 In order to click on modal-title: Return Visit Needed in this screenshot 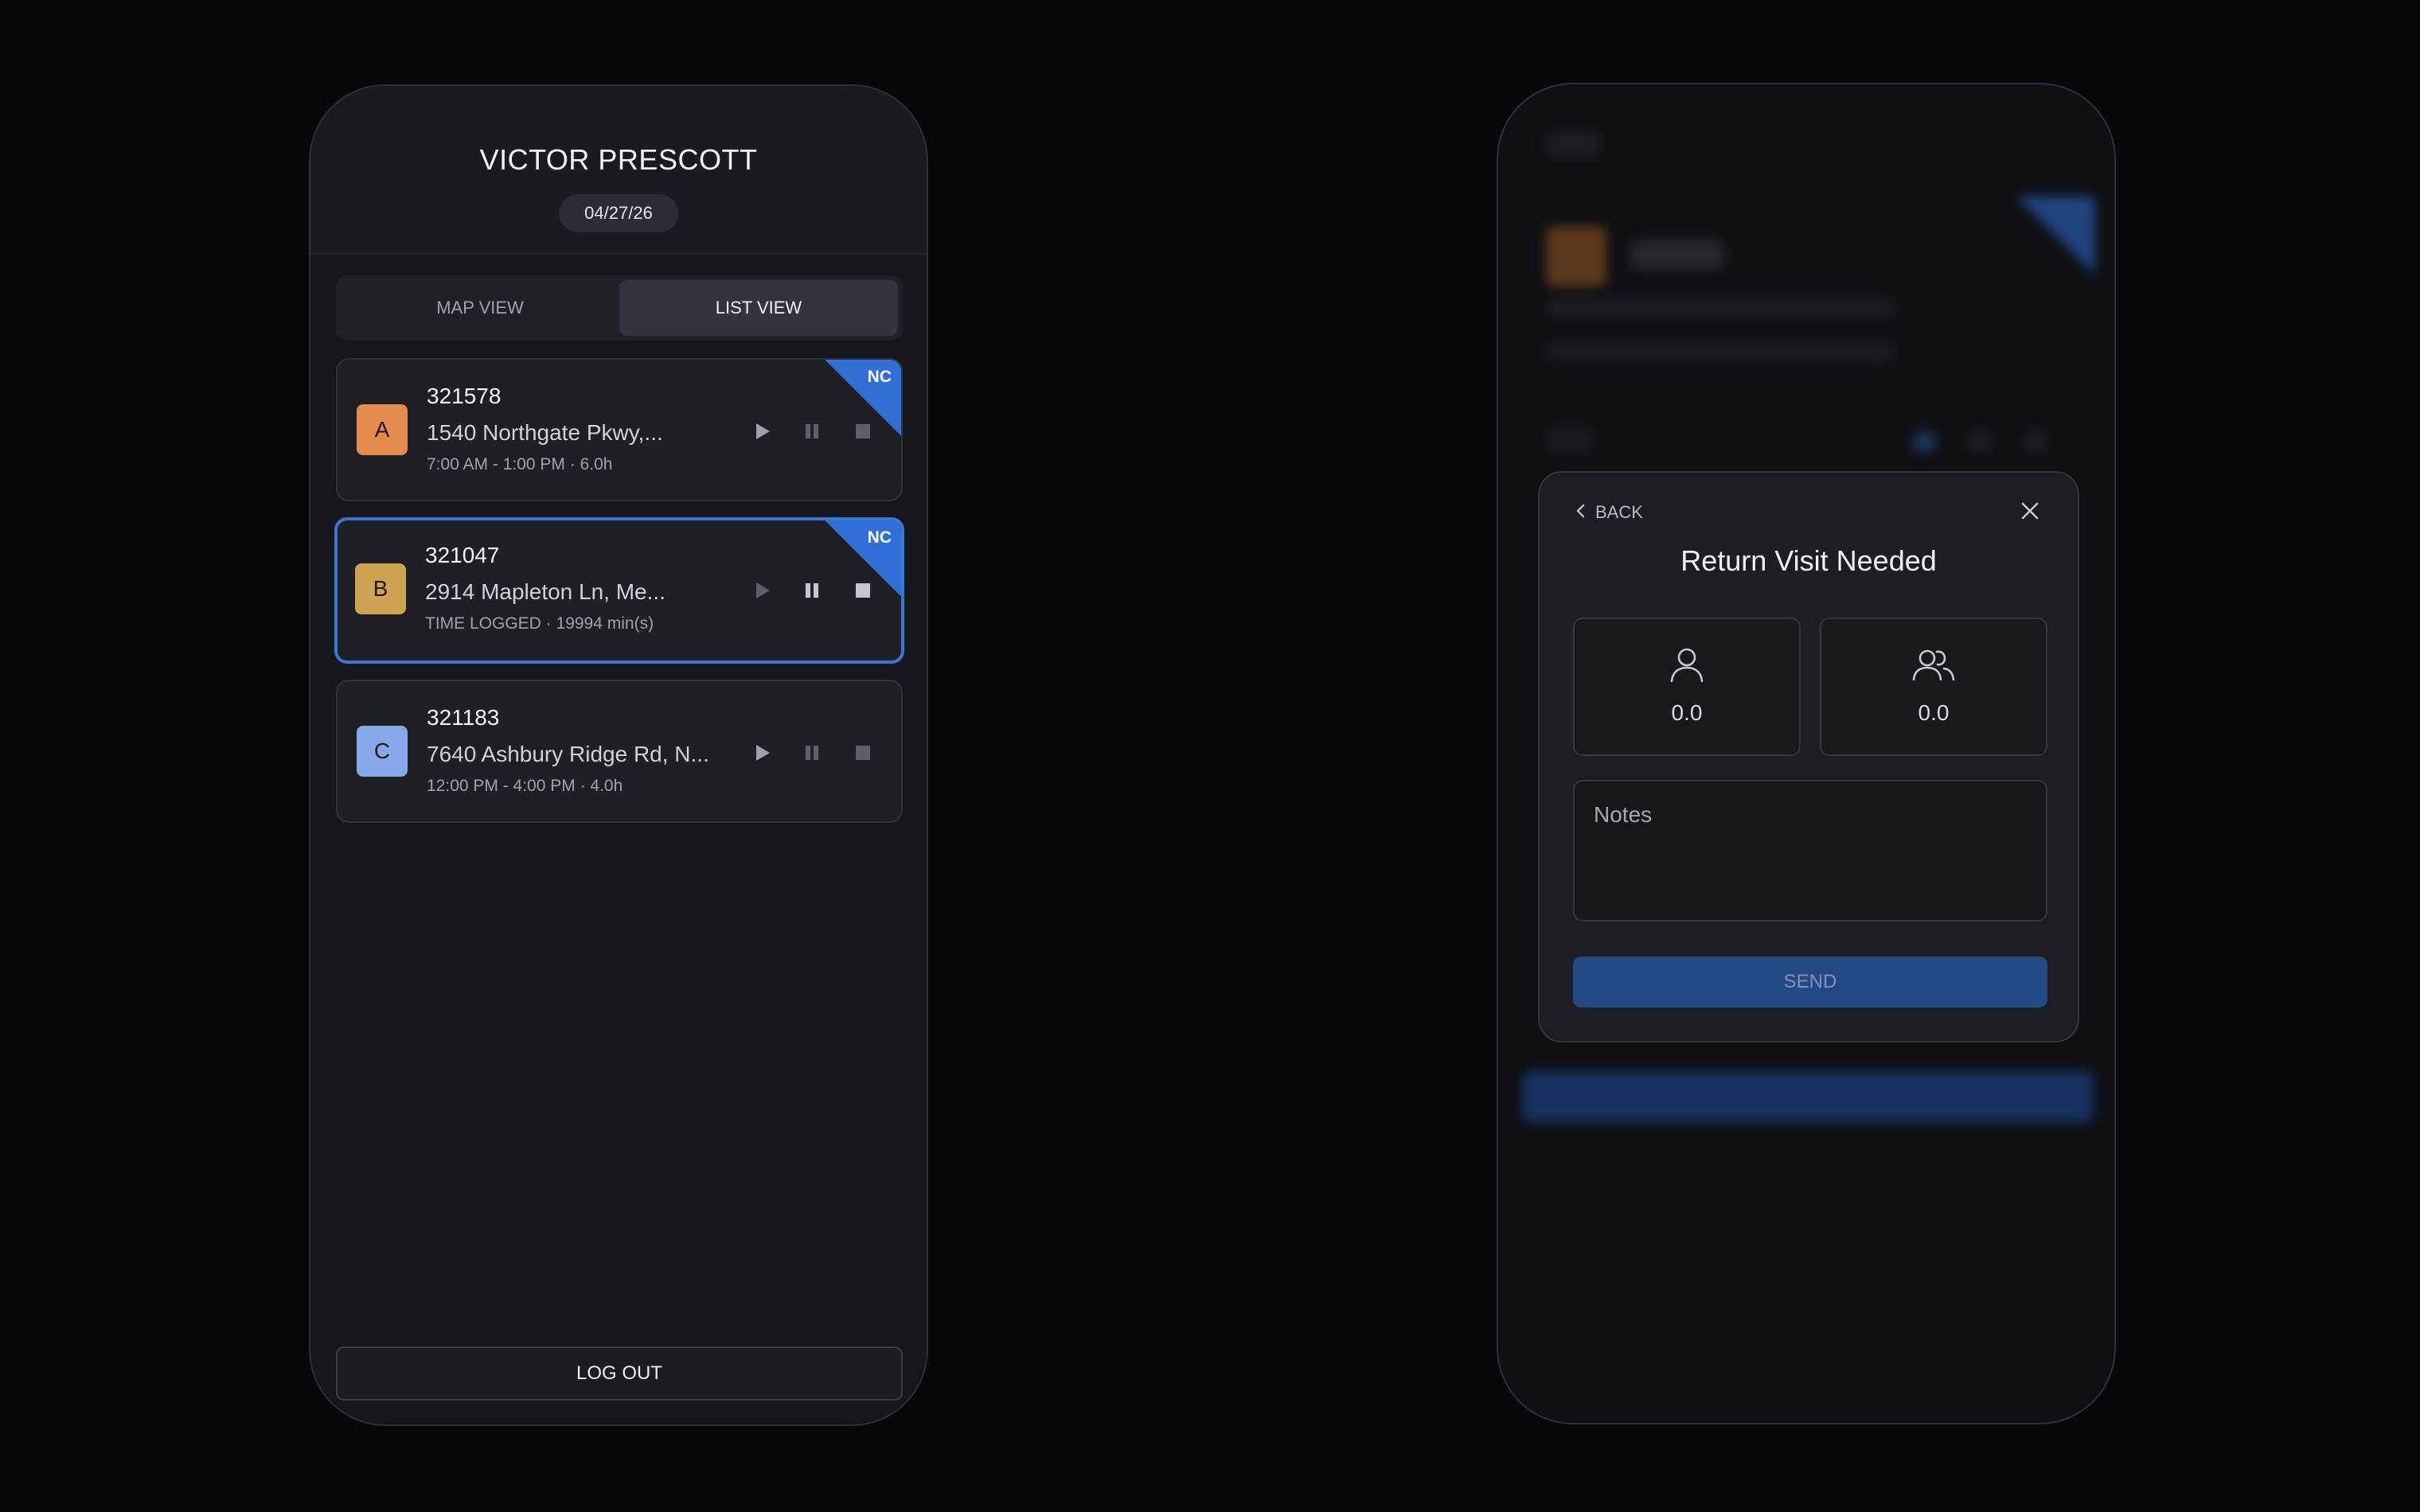, I will do `click(1808, 560)`.